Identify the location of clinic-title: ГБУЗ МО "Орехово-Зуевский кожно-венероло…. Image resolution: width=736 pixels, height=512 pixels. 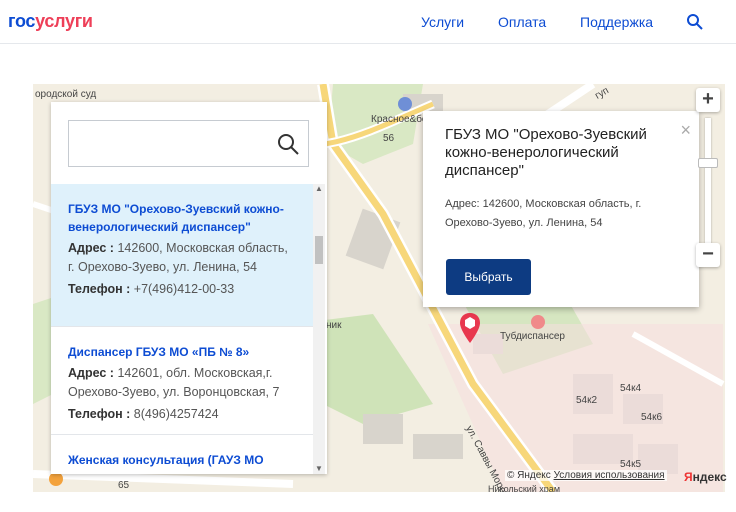
(182, 218).